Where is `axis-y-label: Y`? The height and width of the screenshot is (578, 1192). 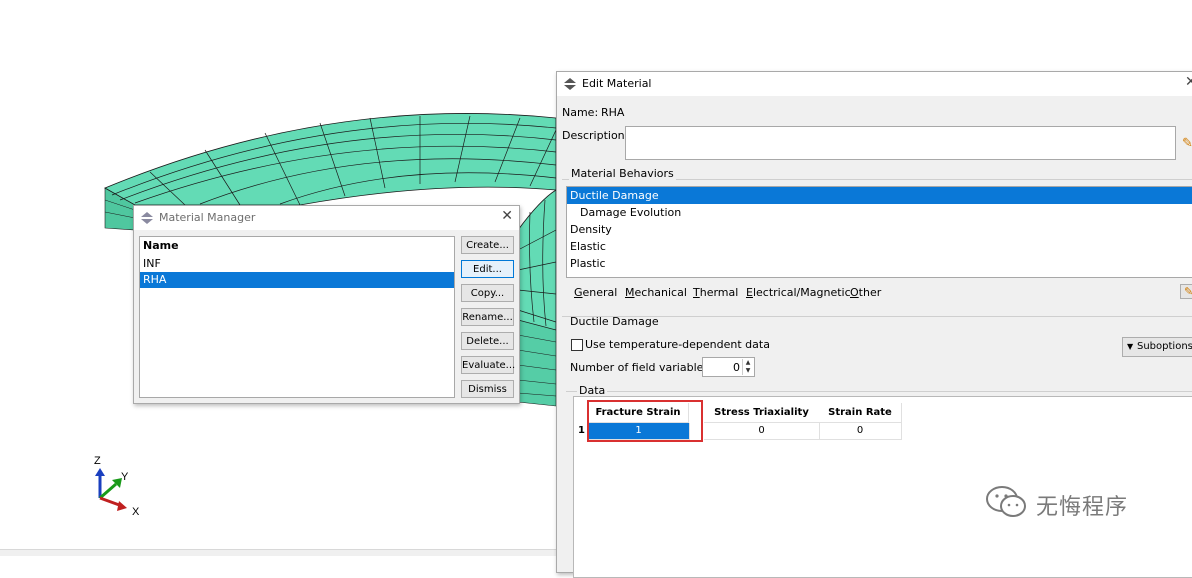 axis-y-label: Y is located at coordinates (125, 477).